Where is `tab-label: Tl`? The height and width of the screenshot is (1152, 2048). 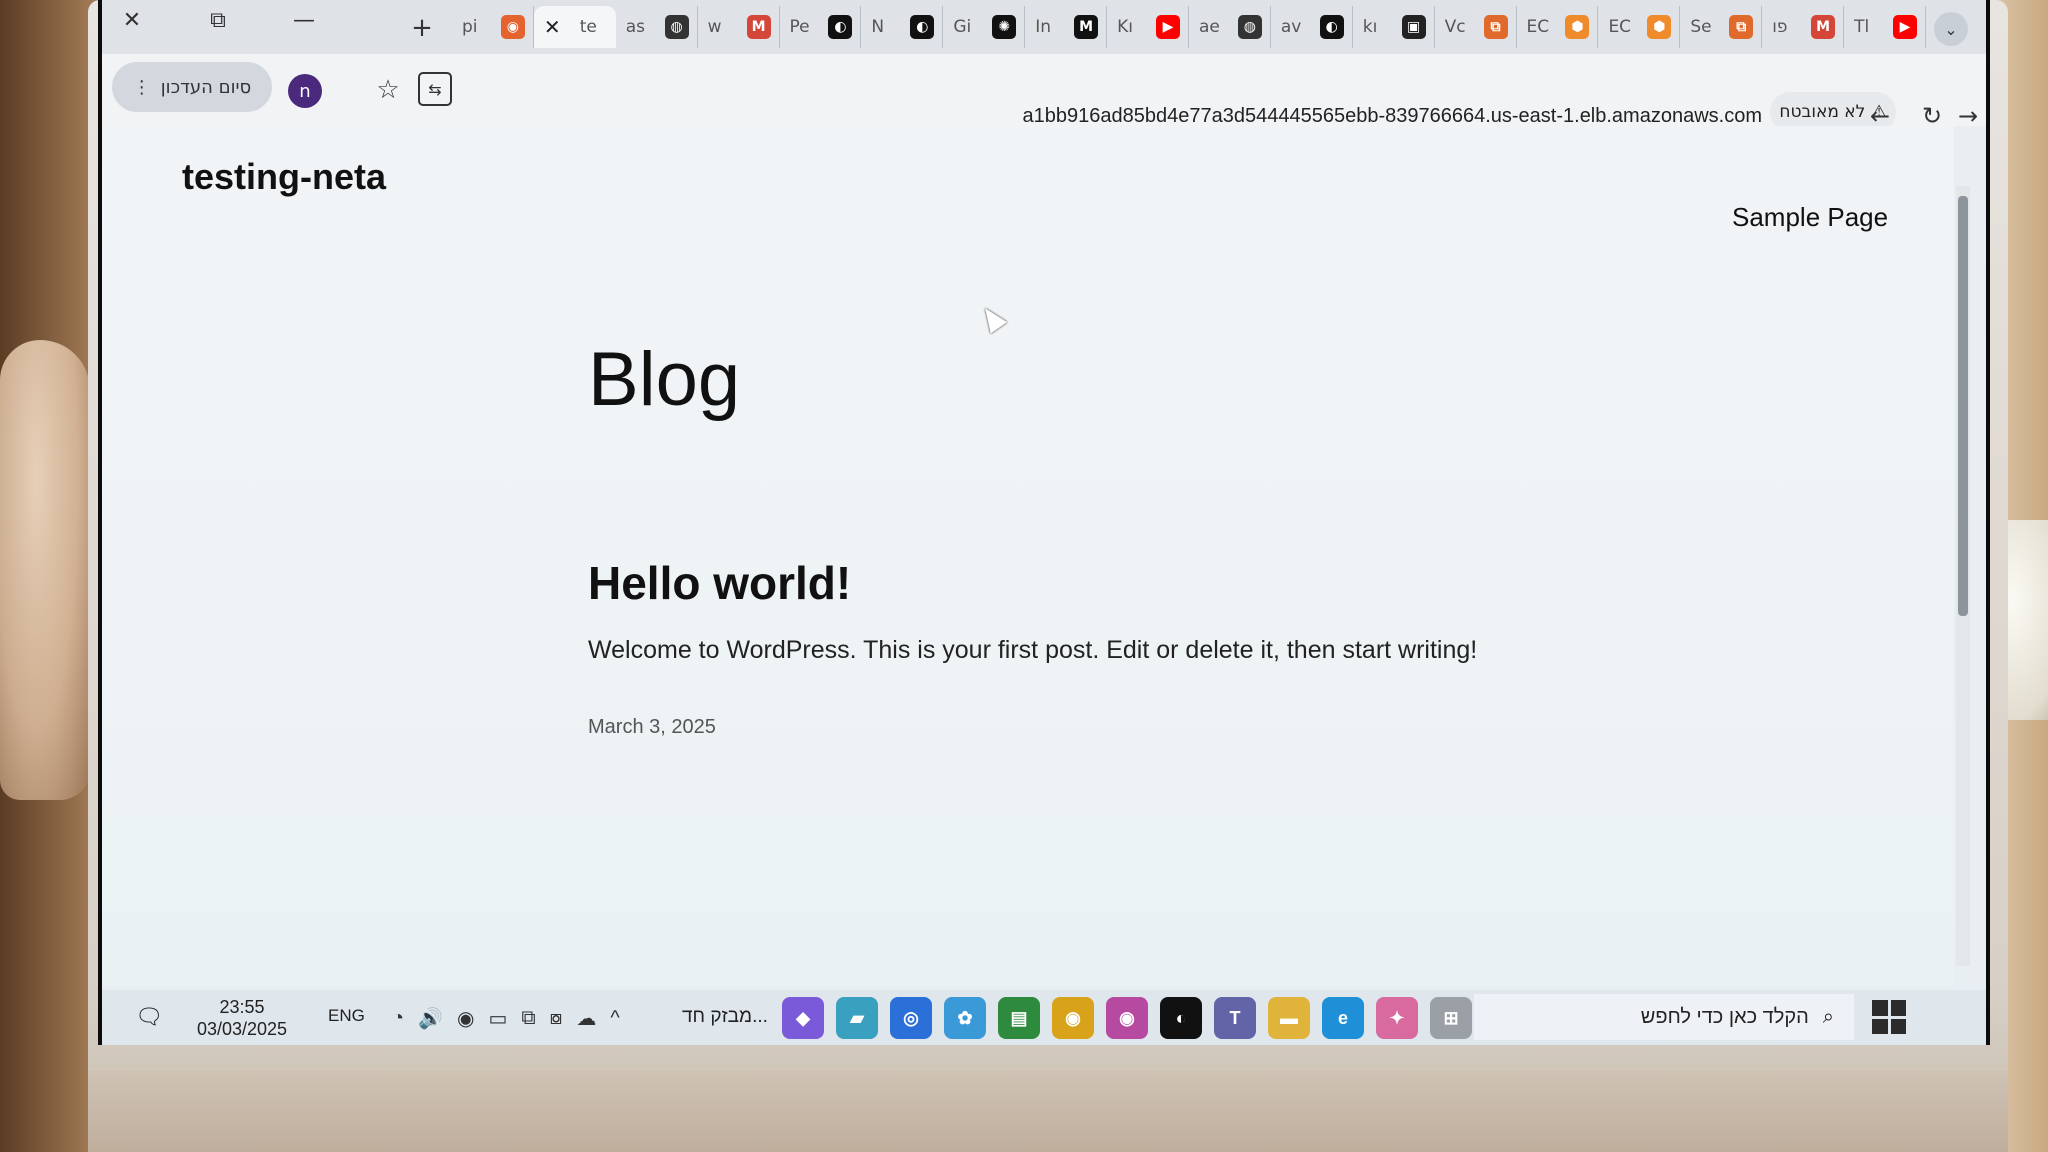
tab-label: Tl is located at coordinates (1862, 27).